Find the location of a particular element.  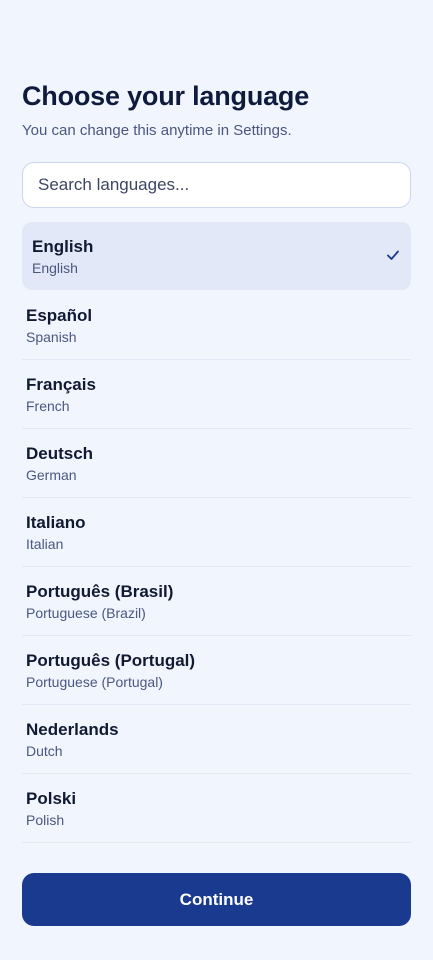

language-option-italian: Italiano Italian is located at coordinates (216, 532).